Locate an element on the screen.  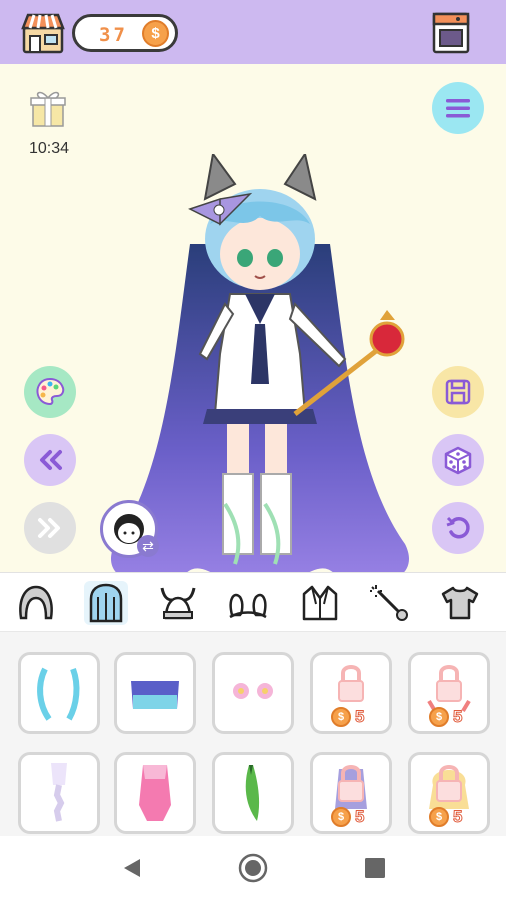
tab-hair-front is located at coordinates (36, 603).